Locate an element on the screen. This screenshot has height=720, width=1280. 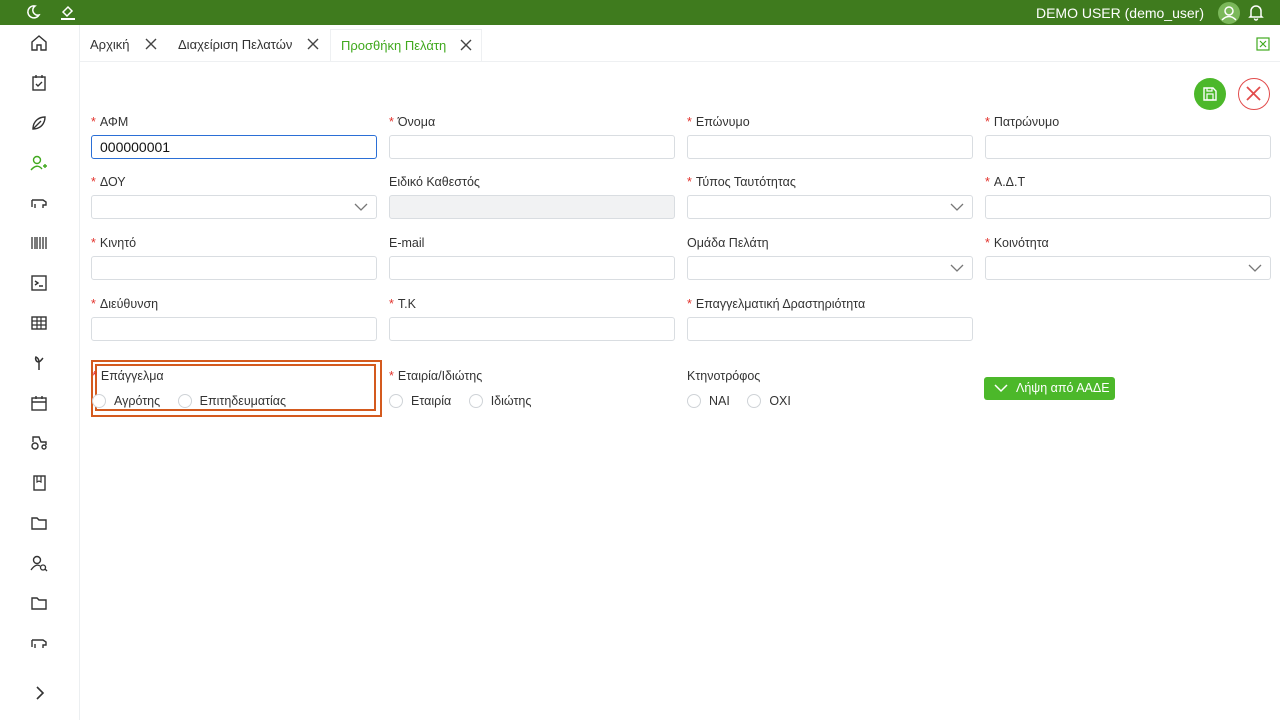
save-button is located at coordinates (1210, 94).